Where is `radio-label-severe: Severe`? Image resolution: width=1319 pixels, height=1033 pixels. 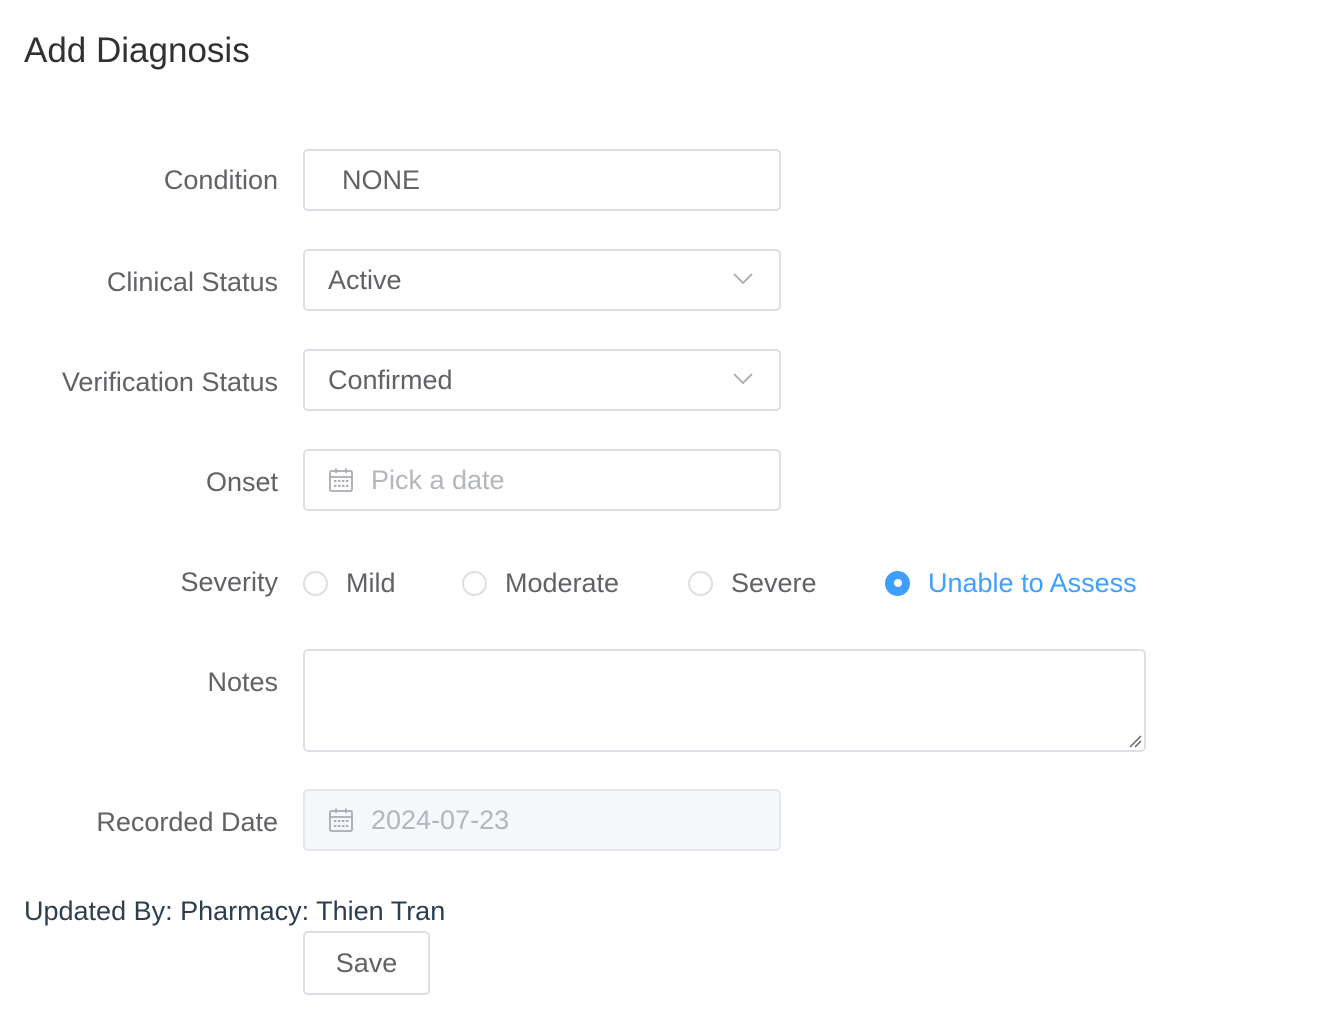 radio-label-severe: Severe is located at coordinates (774, 582).